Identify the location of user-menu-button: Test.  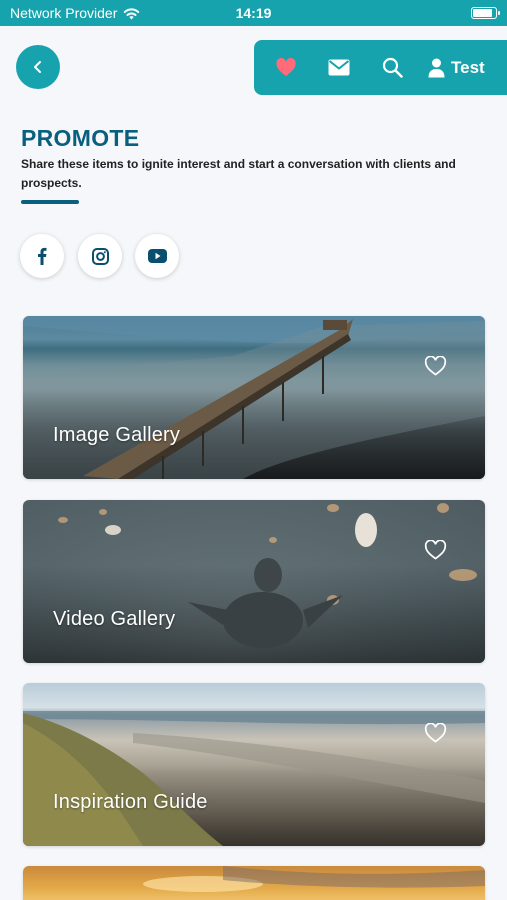
(456, 67).